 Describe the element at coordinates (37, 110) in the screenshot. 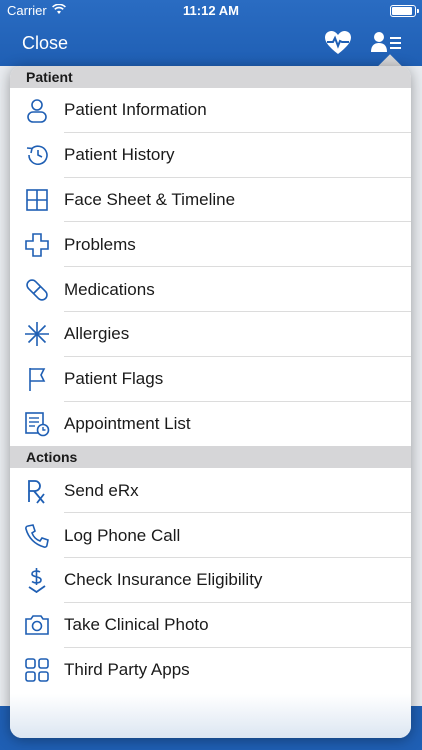

I see `person-icon` at that location.